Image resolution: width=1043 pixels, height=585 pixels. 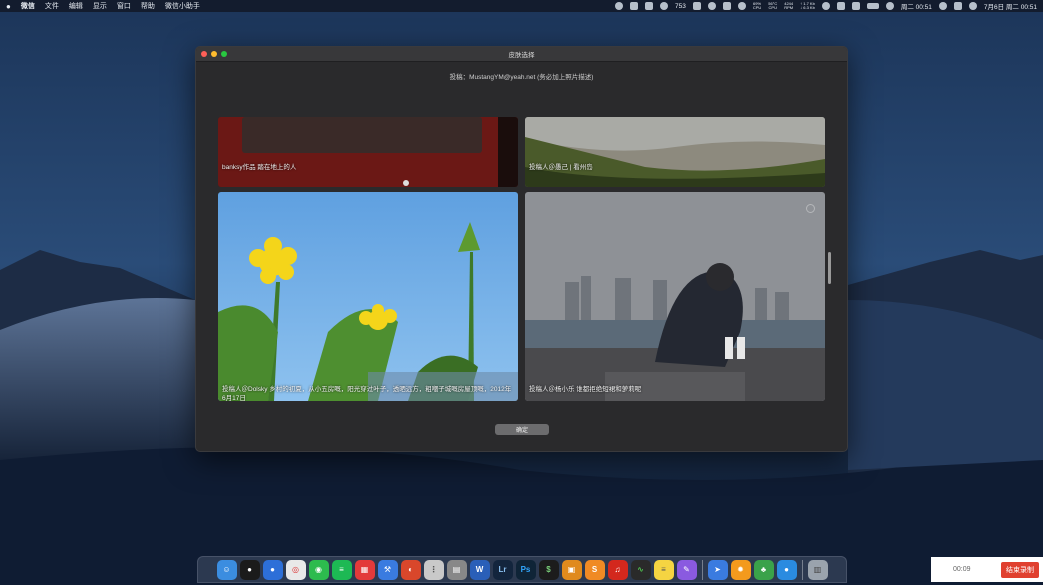 What do you see at coordinates (663, 569) in the screenshot?
I see `notes-icon: ≡` at bounding box center [663, 569].